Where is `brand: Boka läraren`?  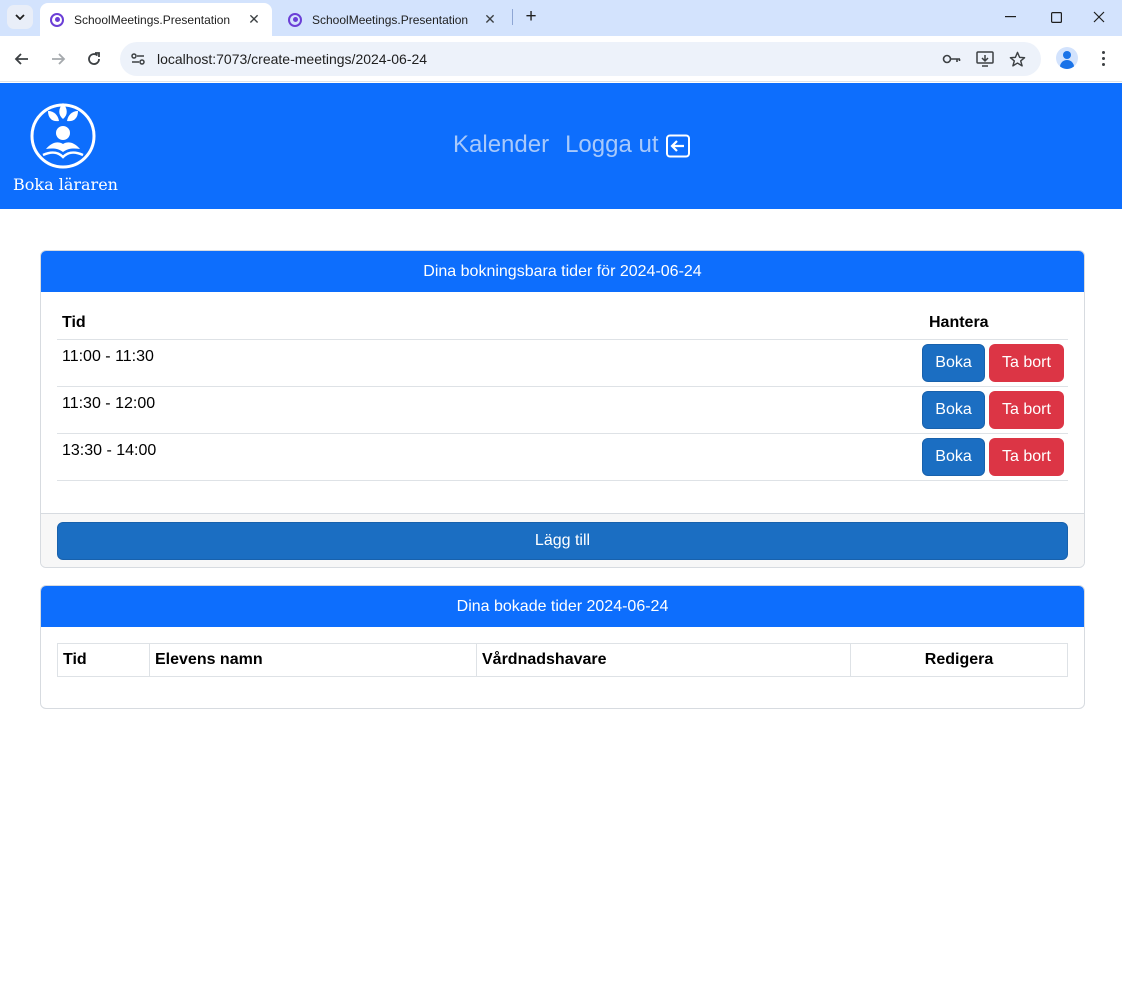
brand: Boka läraren is located at coordinates (64, 147).